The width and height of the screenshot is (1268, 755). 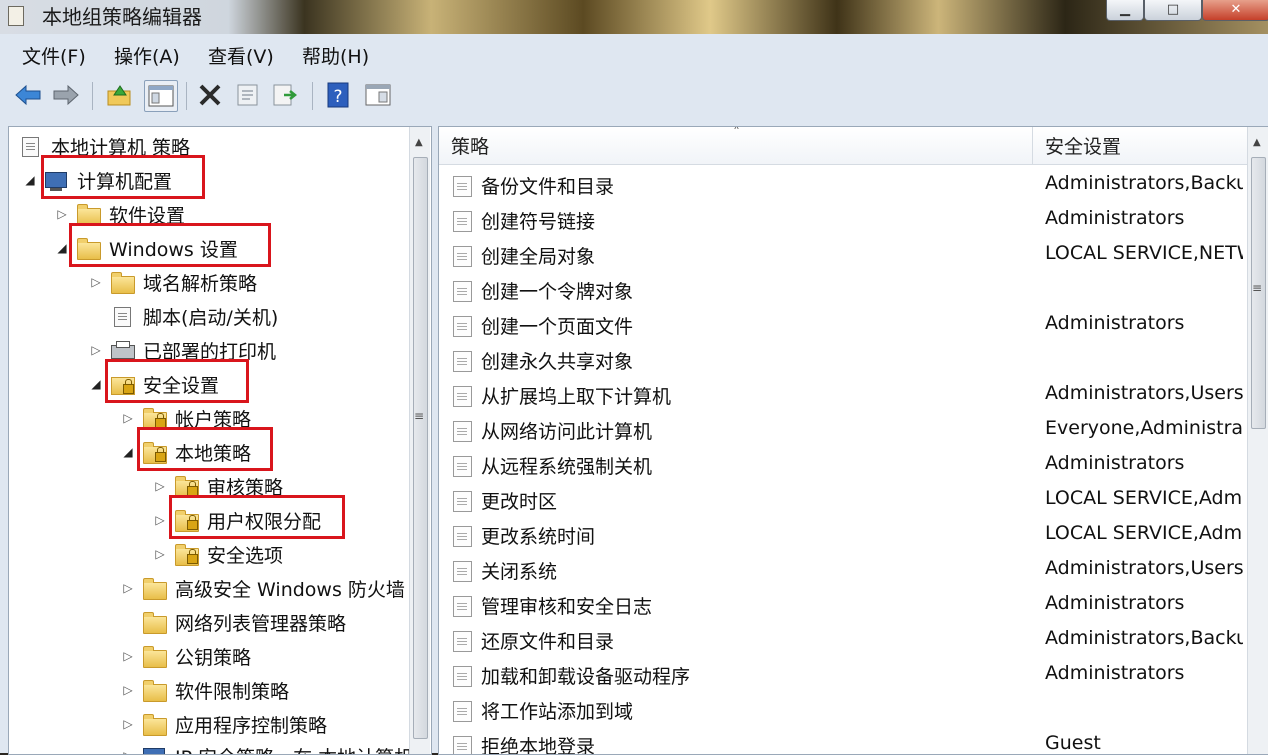 What do you see at coordinates (843, 290) in the screenshot?
I see `table-row: 创建一个令牌对象` at bounding box center [843, 290].